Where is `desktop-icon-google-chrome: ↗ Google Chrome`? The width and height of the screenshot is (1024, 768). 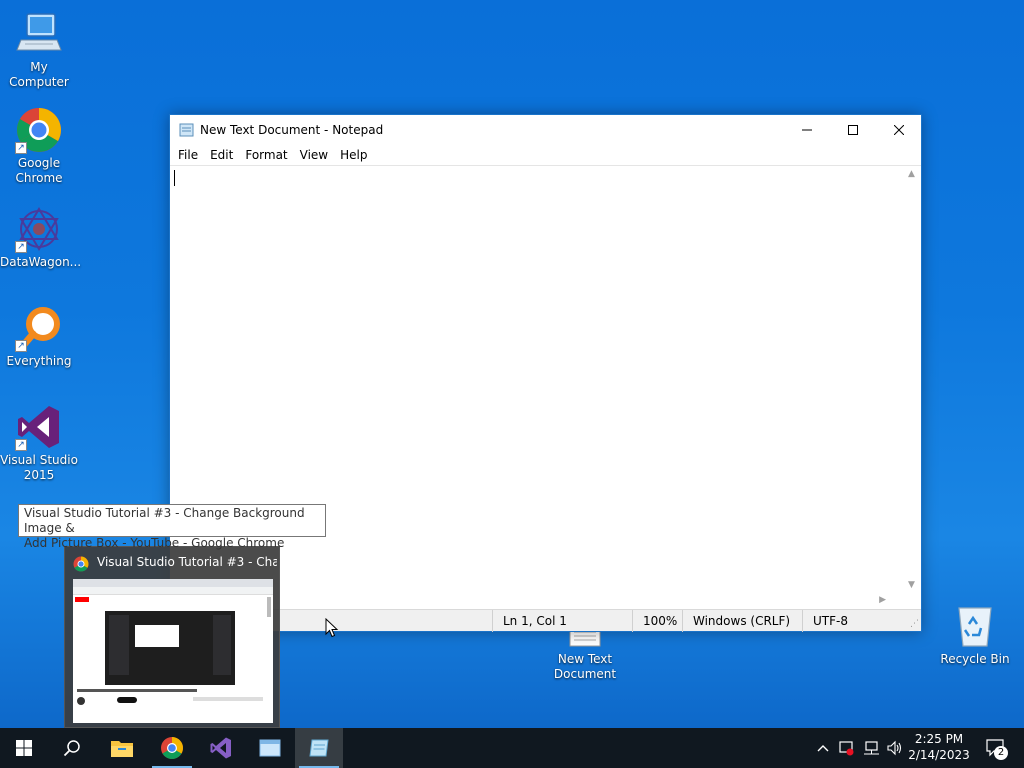
desktop-icon-google-chrome: ↗ Google Chrome is located at coordinates (39, 146).